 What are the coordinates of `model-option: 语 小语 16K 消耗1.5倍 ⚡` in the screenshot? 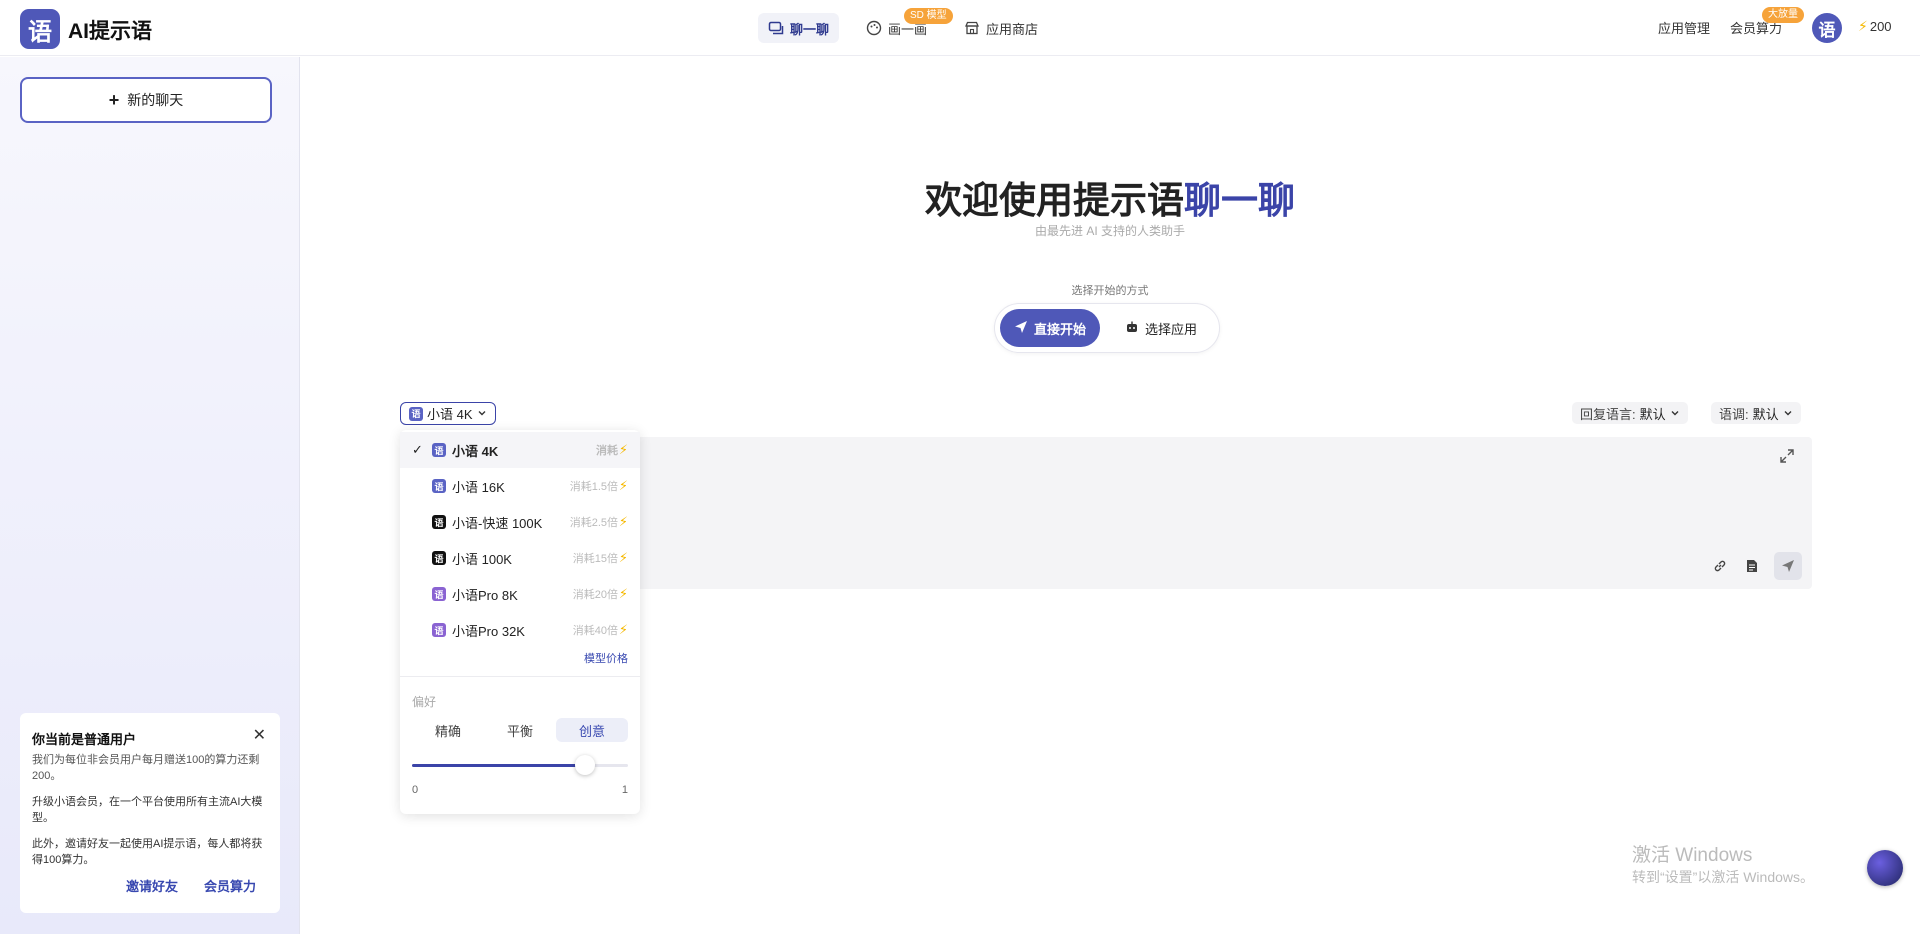 It's located at (520, 486).